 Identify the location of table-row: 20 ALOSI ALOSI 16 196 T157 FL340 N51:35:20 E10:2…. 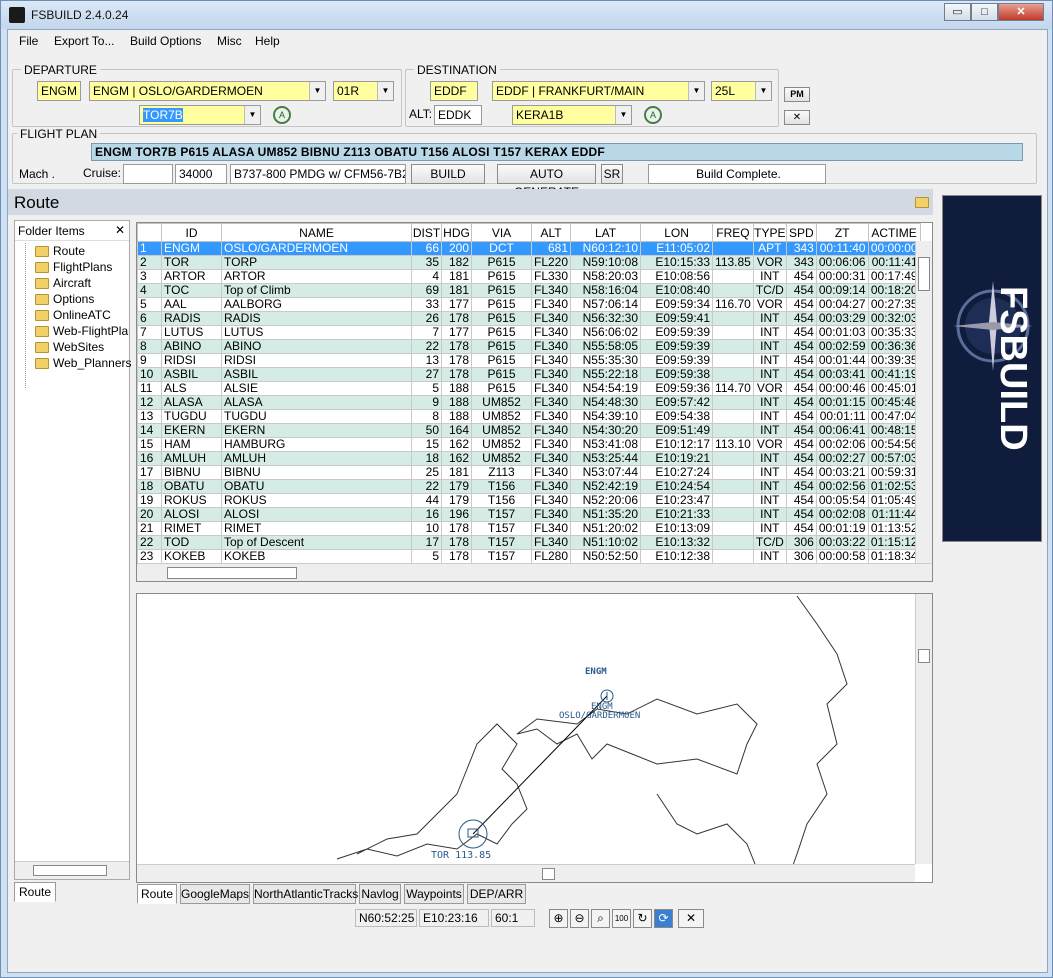
(529, 514).